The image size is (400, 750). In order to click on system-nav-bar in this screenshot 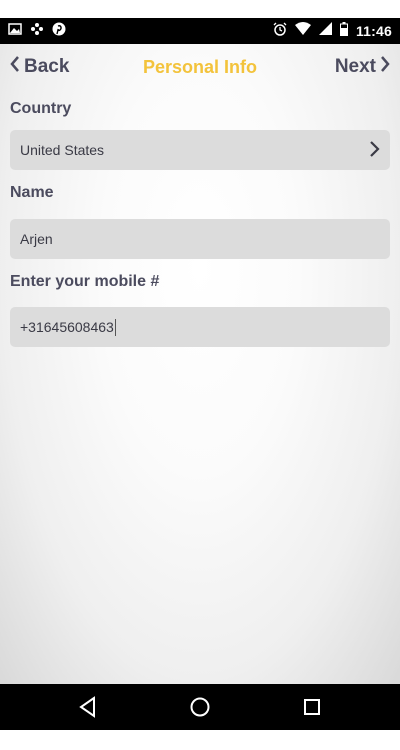, I will do `click(200, 707)`.